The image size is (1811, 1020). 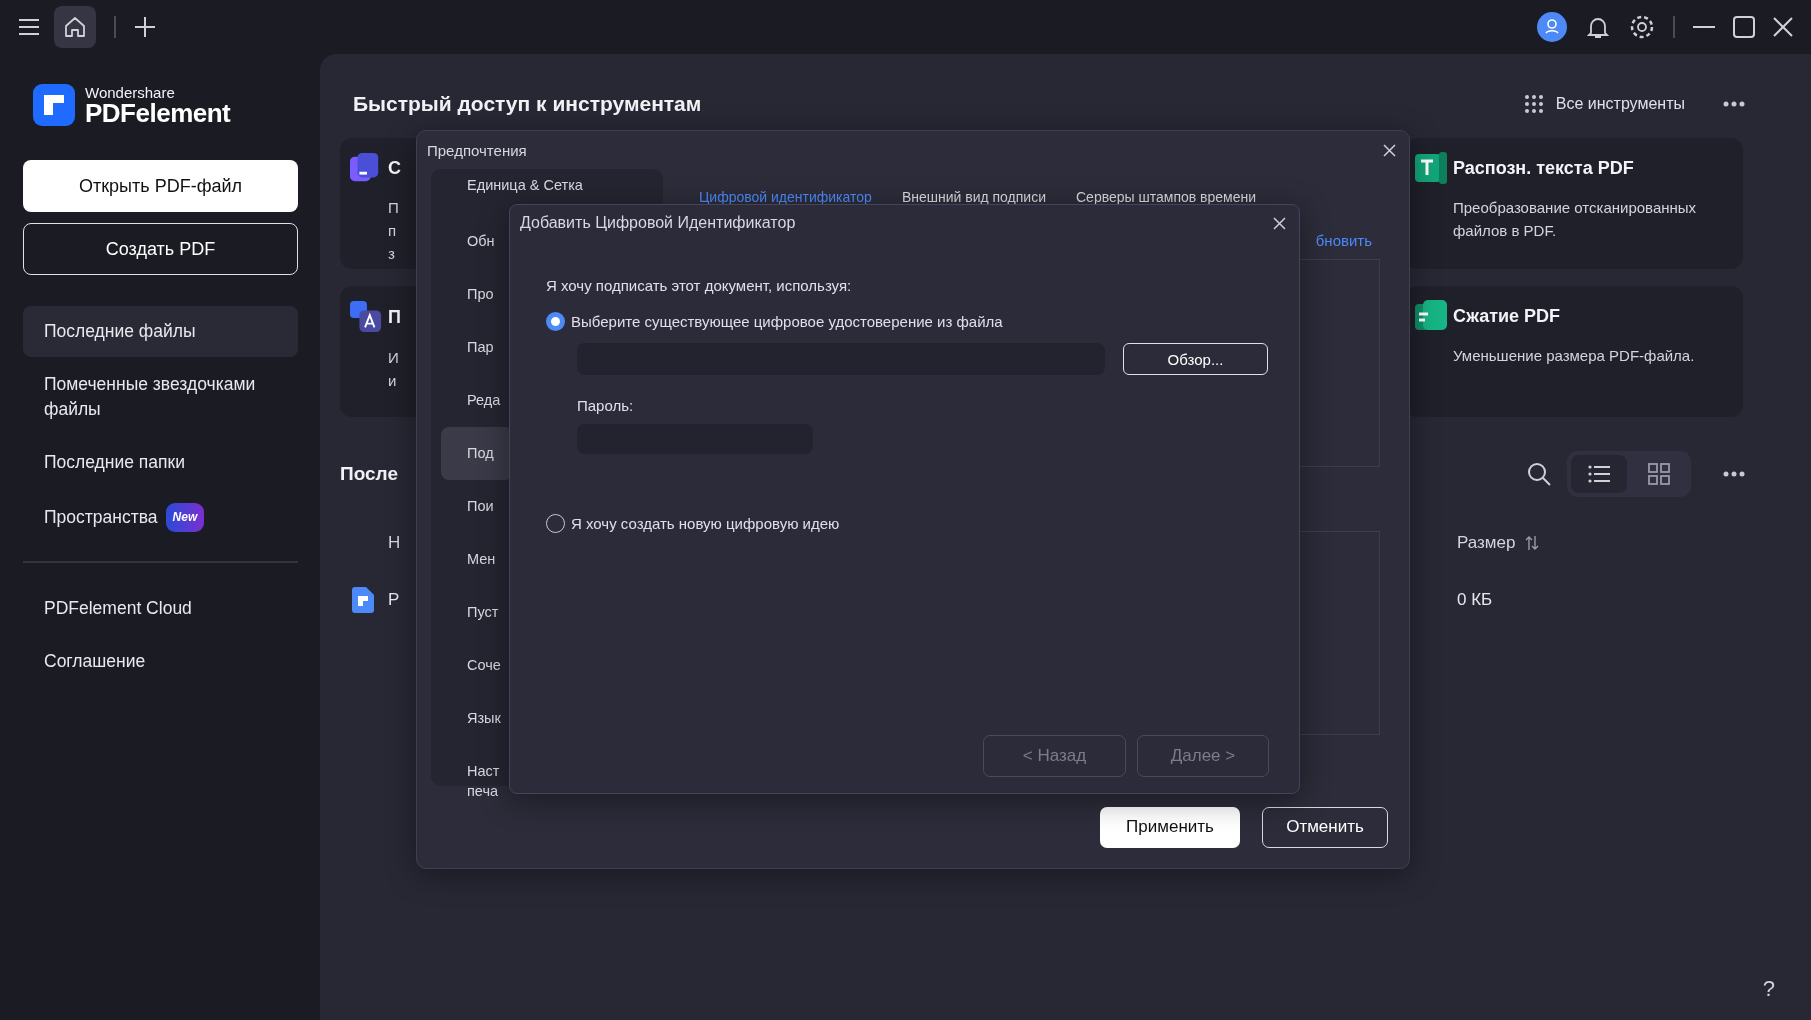 I want to click on preferences-nav-item: Язык, so click(x=477, y=718).